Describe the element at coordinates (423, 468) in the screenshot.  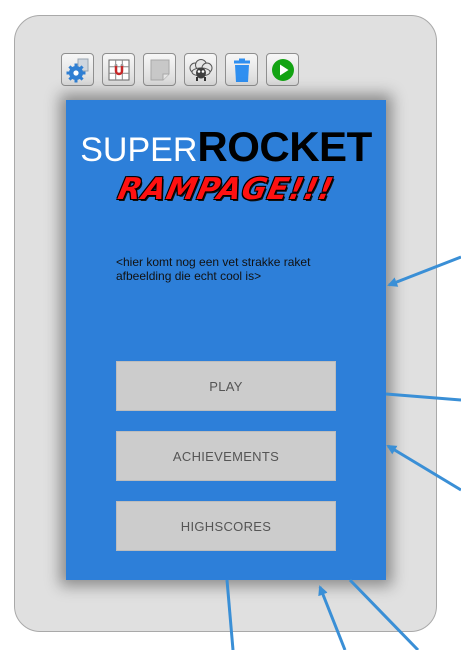
I see `annotation-arrow-achievements` at that location.